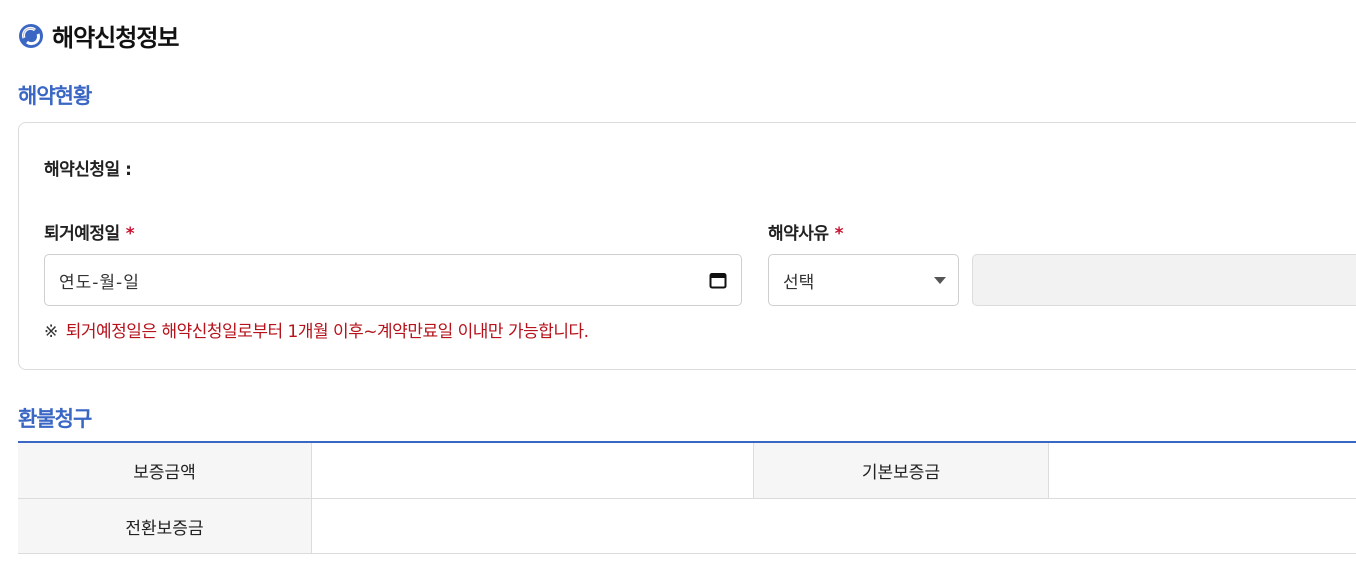 Image resolution: width=1356 pixels, height=570 pixels. Describe the element at coordinates (327, 332) in the screenshot. I see `notice-message: 퇴거예정일은 해약신청일로부터 1개월 이후~계약만료일 이내만 가능합니다.` at that location.